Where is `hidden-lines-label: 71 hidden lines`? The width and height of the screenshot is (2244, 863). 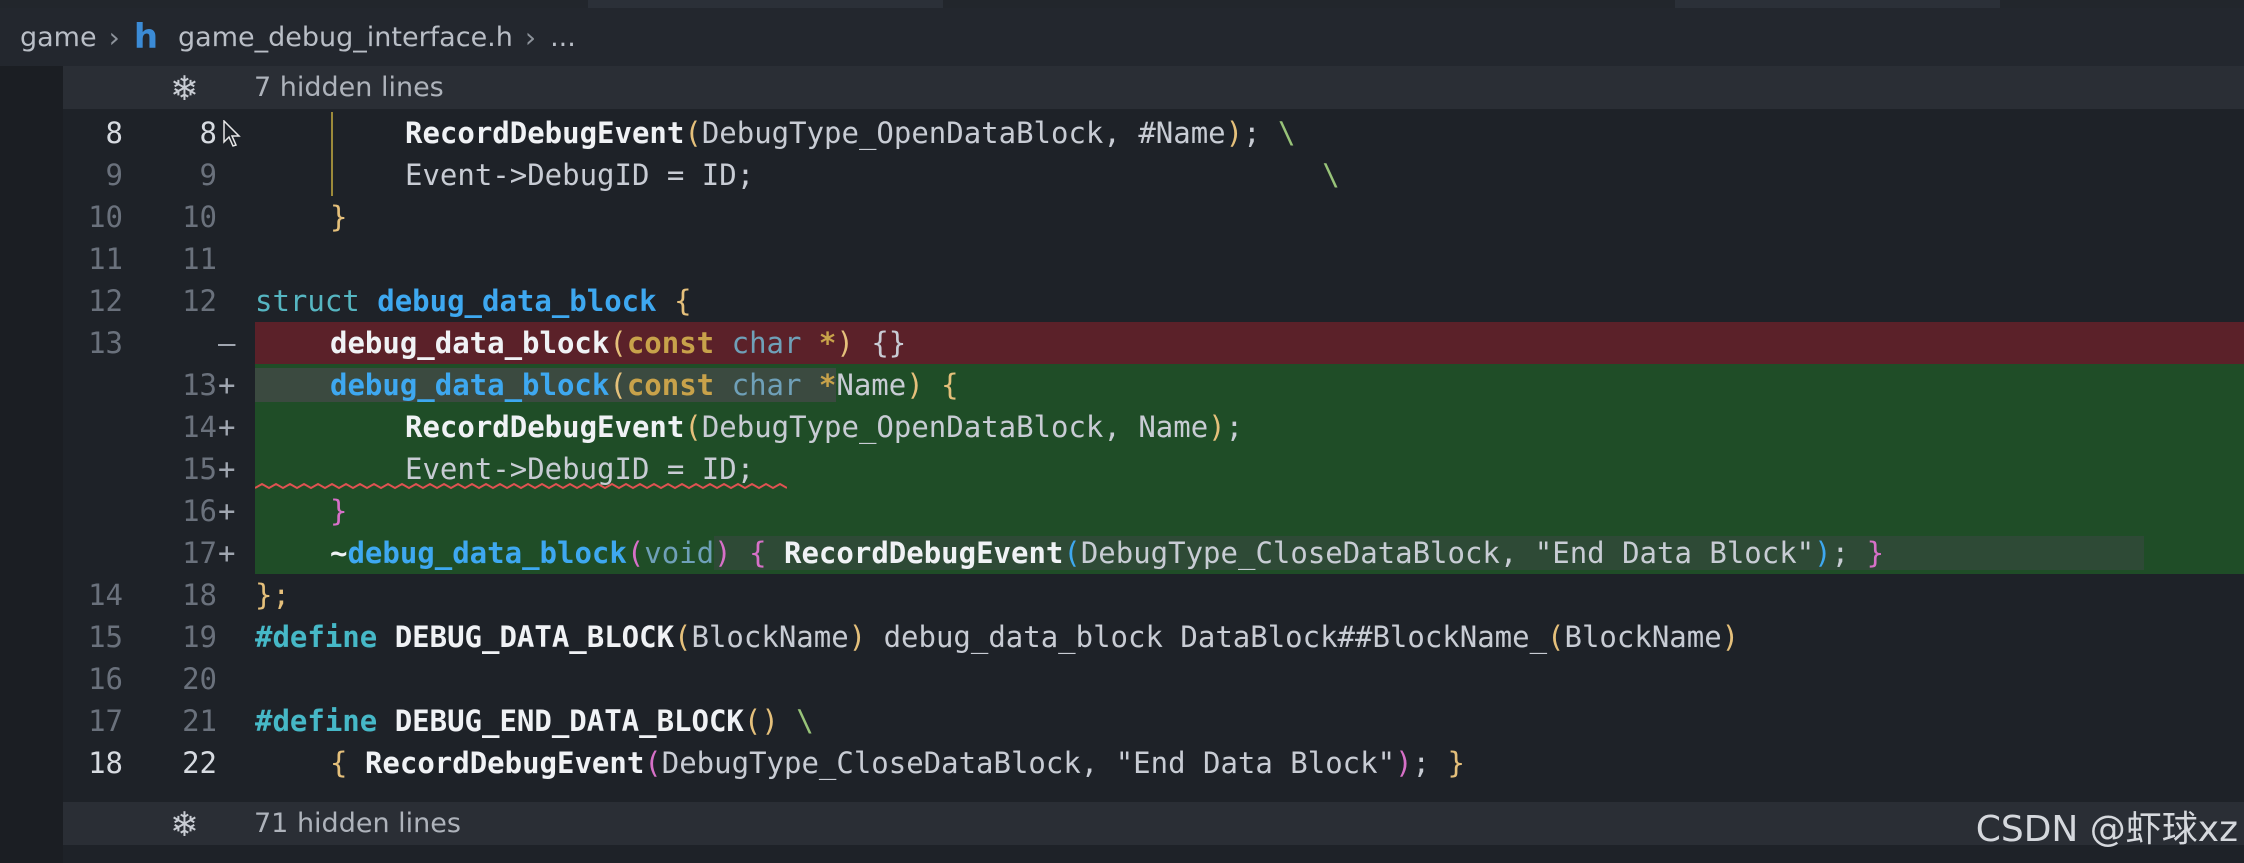 hidden-lines-label: 71 hidden lines is located at coordinates (357, 823).